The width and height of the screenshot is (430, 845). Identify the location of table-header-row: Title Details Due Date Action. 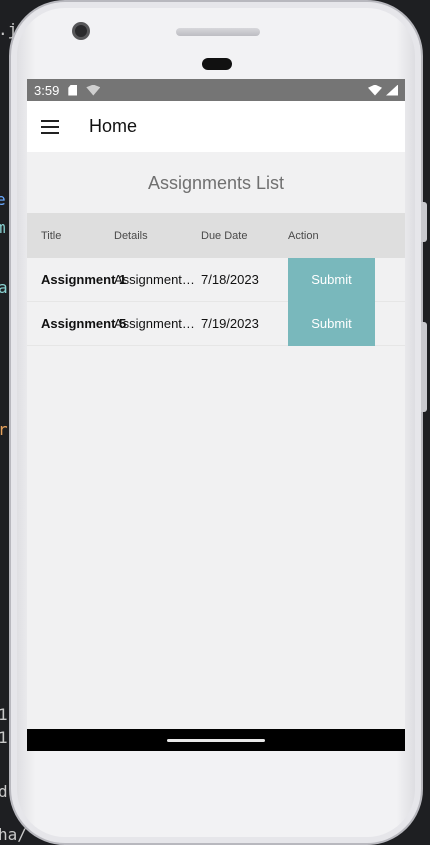
(216, 235).